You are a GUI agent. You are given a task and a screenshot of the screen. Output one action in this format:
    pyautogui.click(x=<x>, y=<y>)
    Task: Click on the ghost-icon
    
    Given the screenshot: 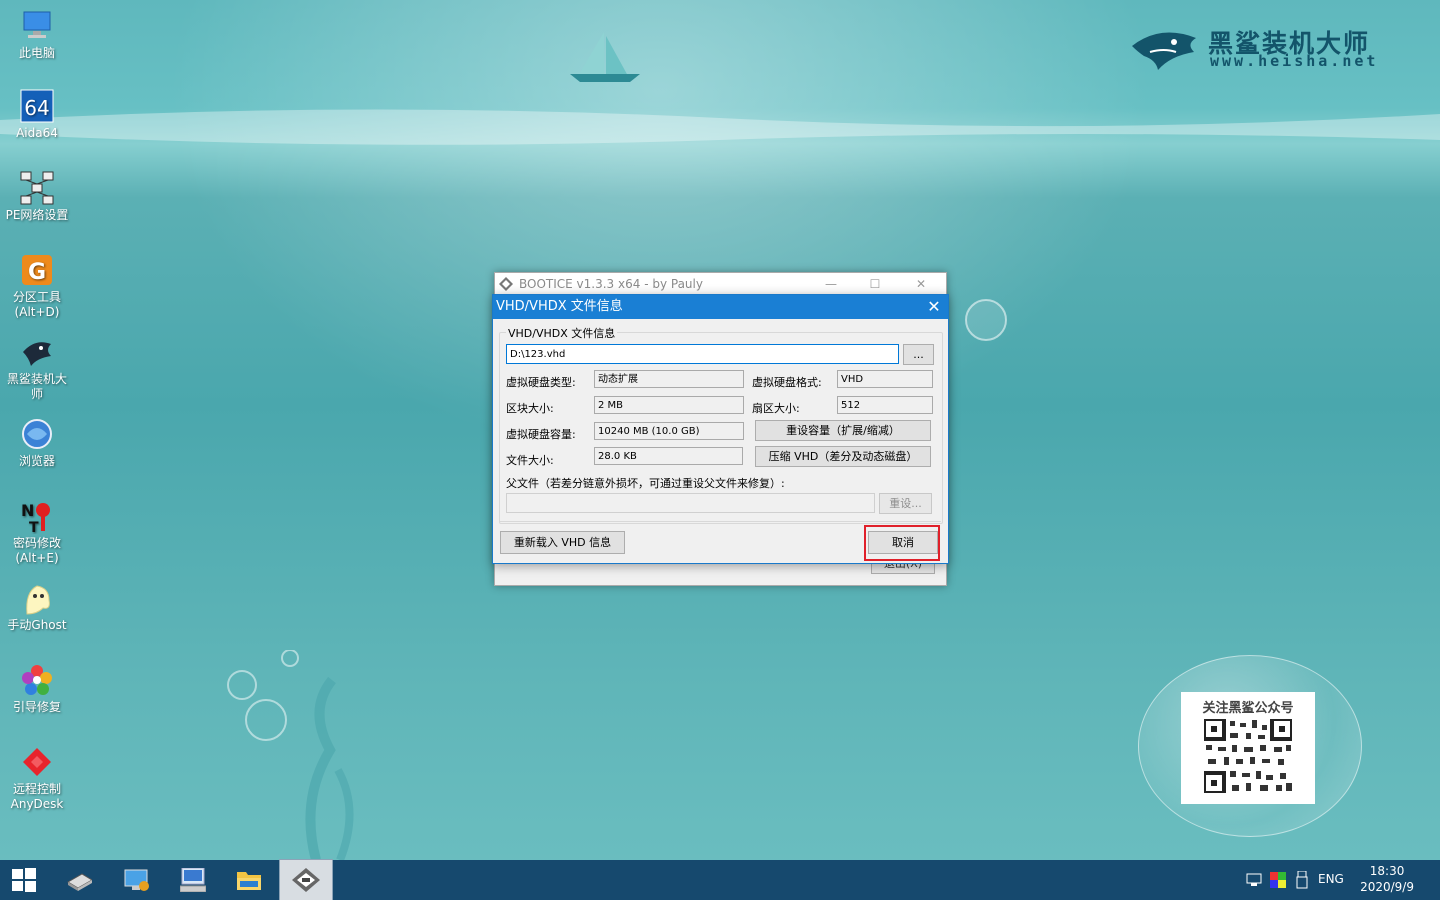 What is the action you would take?
    pyautogui.click(x=37, y=598)
    